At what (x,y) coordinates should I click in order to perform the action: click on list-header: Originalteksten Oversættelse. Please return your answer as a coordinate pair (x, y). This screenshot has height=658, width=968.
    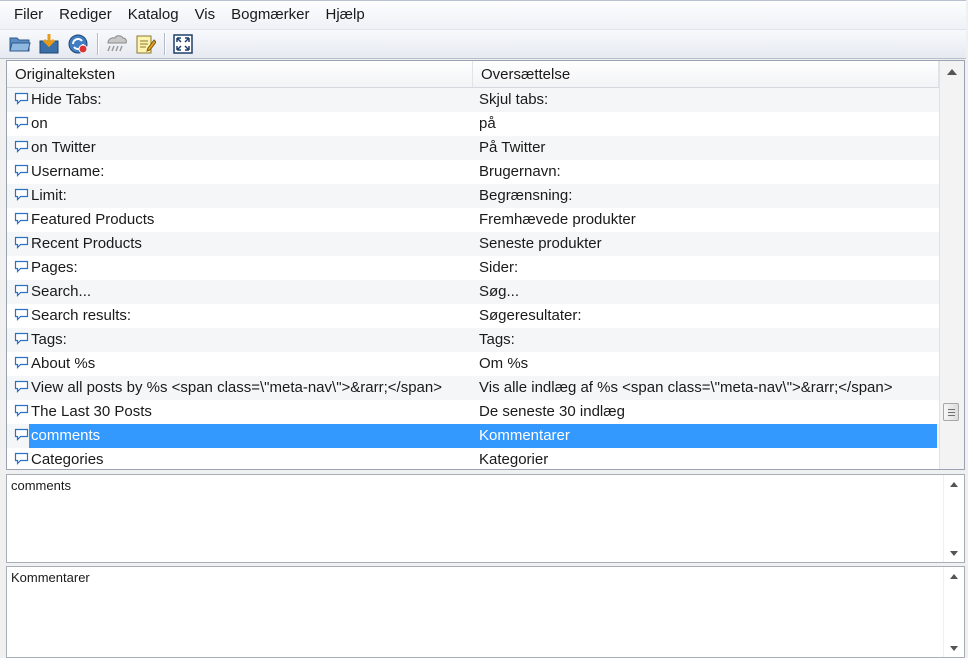
    Looking at the image, I should click on (485, 74).